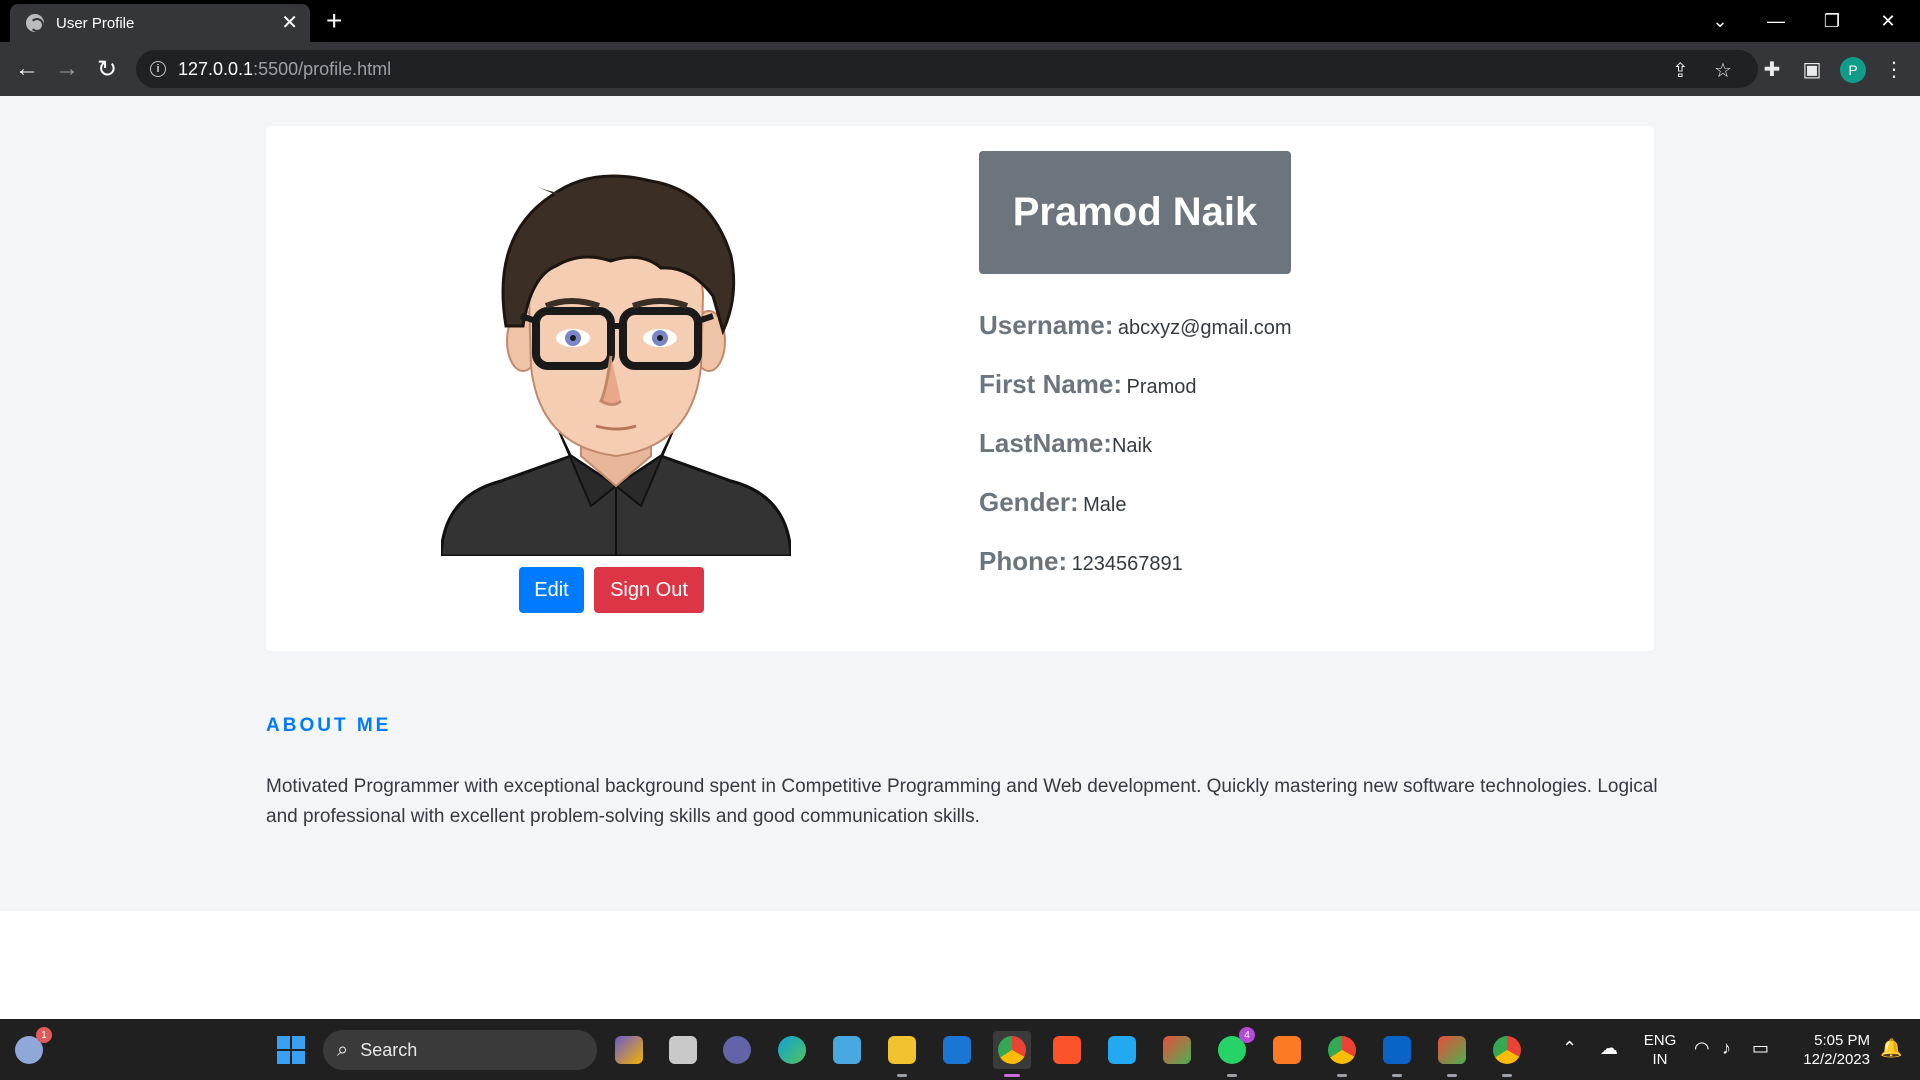 The image size is (1920, 1080). I want to click on volume-icon: ♪, so click(1726, 1048).